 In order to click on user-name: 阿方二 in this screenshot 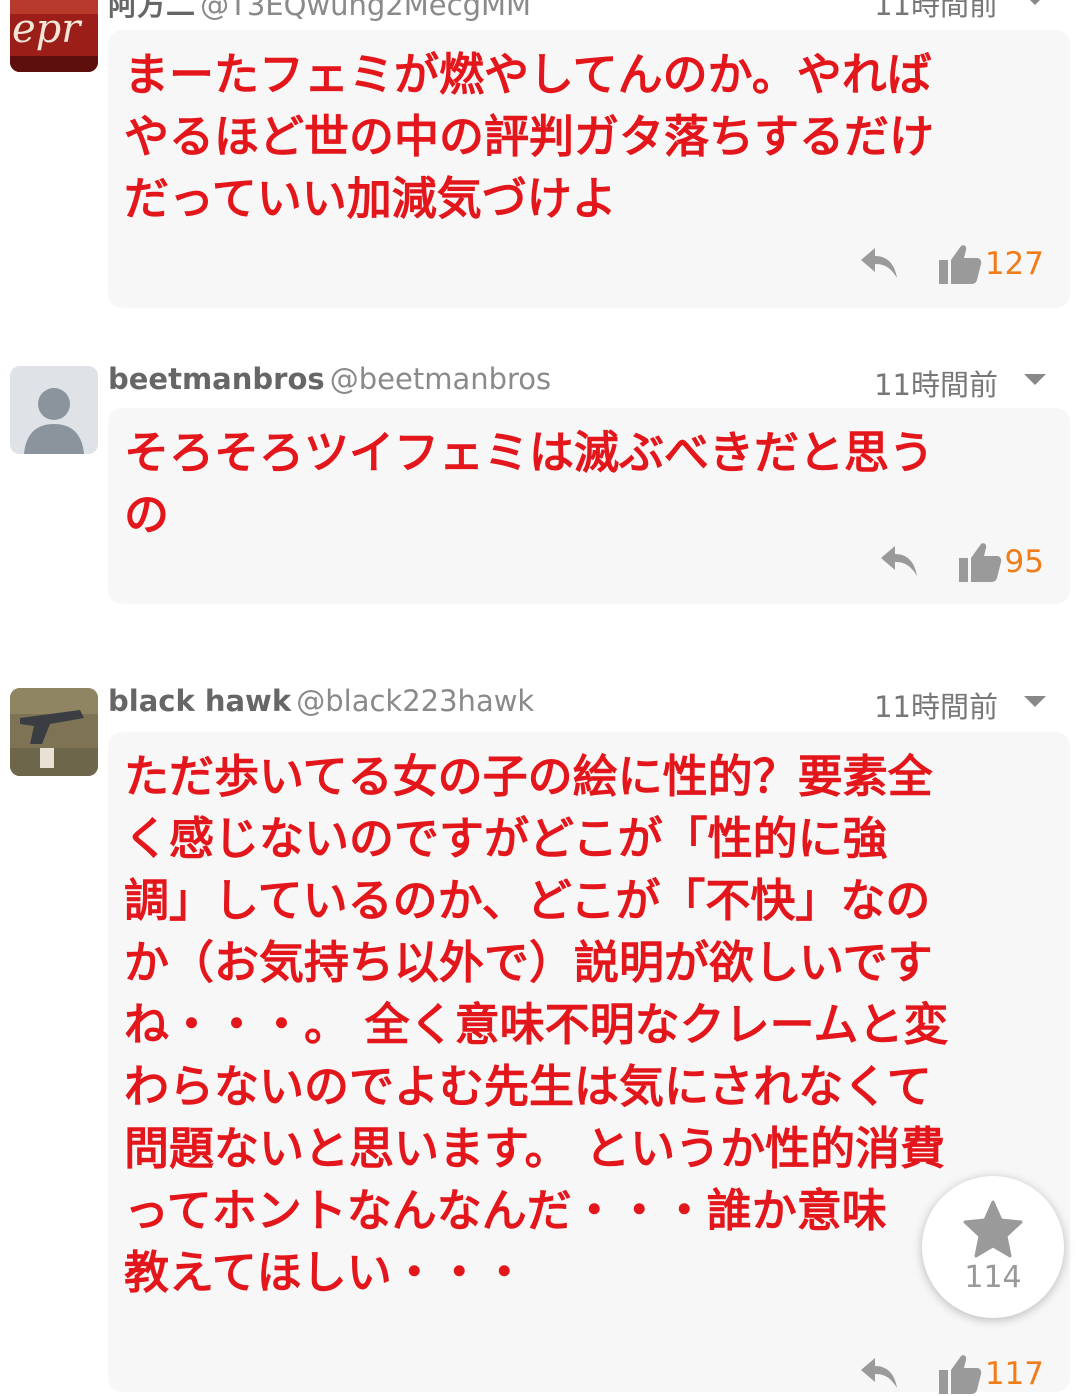, I will do `click(151, 11)`.